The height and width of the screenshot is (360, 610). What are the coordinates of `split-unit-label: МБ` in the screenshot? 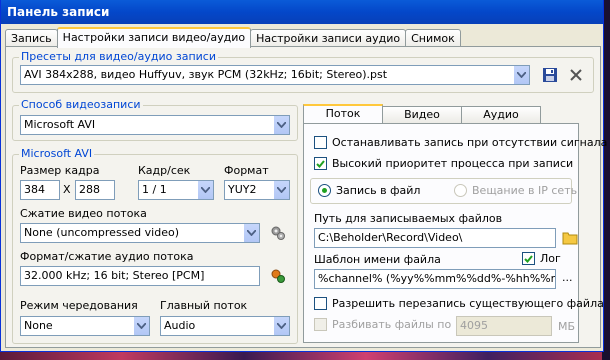 It's located at (567, 326).